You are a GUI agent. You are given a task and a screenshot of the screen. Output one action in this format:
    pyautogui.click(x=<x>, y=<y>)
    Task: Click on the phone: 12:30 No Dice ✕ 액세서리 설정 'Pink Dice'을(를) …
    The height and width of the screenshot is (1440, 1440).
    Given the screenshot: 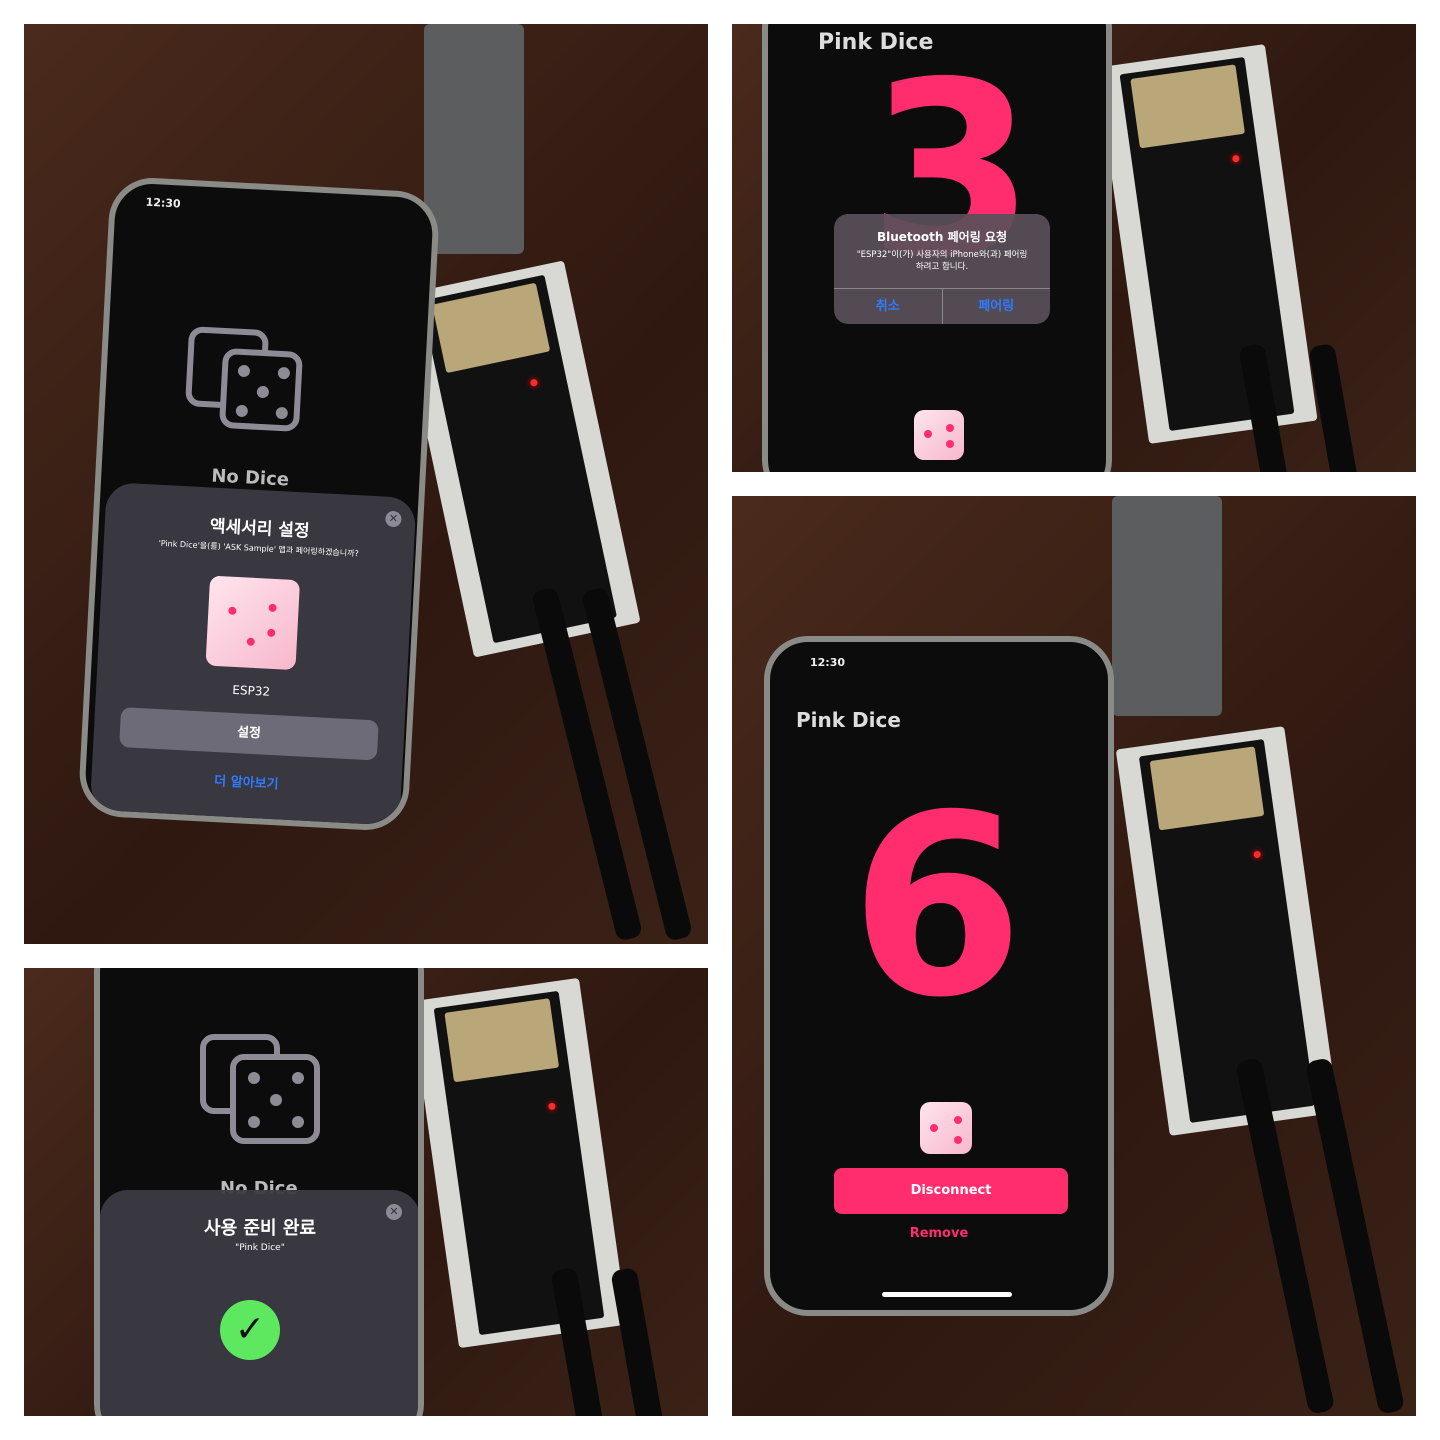 What is the action you would take?
    pyautogui.click(x=259, y=504)
    